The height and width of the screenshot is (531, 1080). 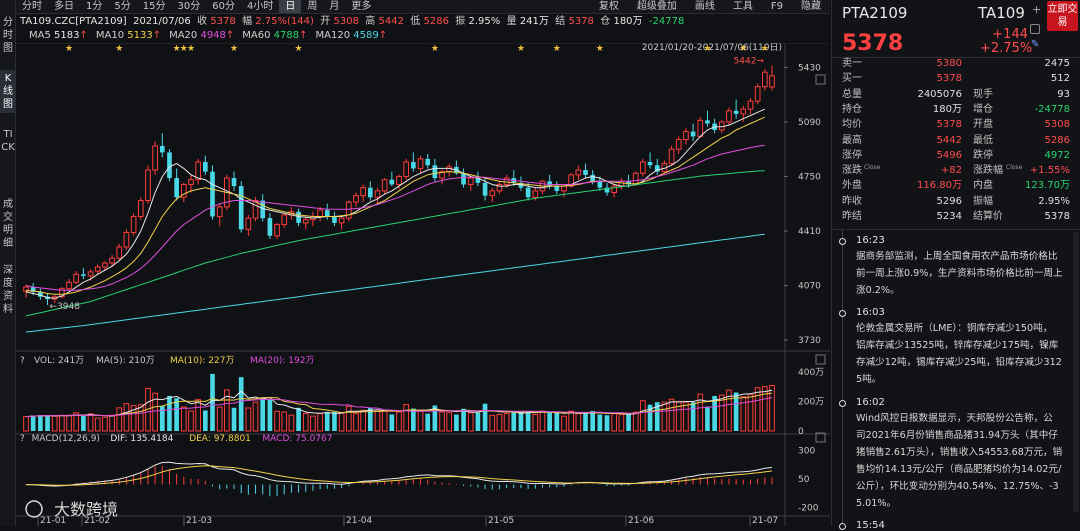 What do you see at coordinates (230, 35) in the screenshot?
I see `ma-legend-arrow: ↑` at bounding box center [230, 35].